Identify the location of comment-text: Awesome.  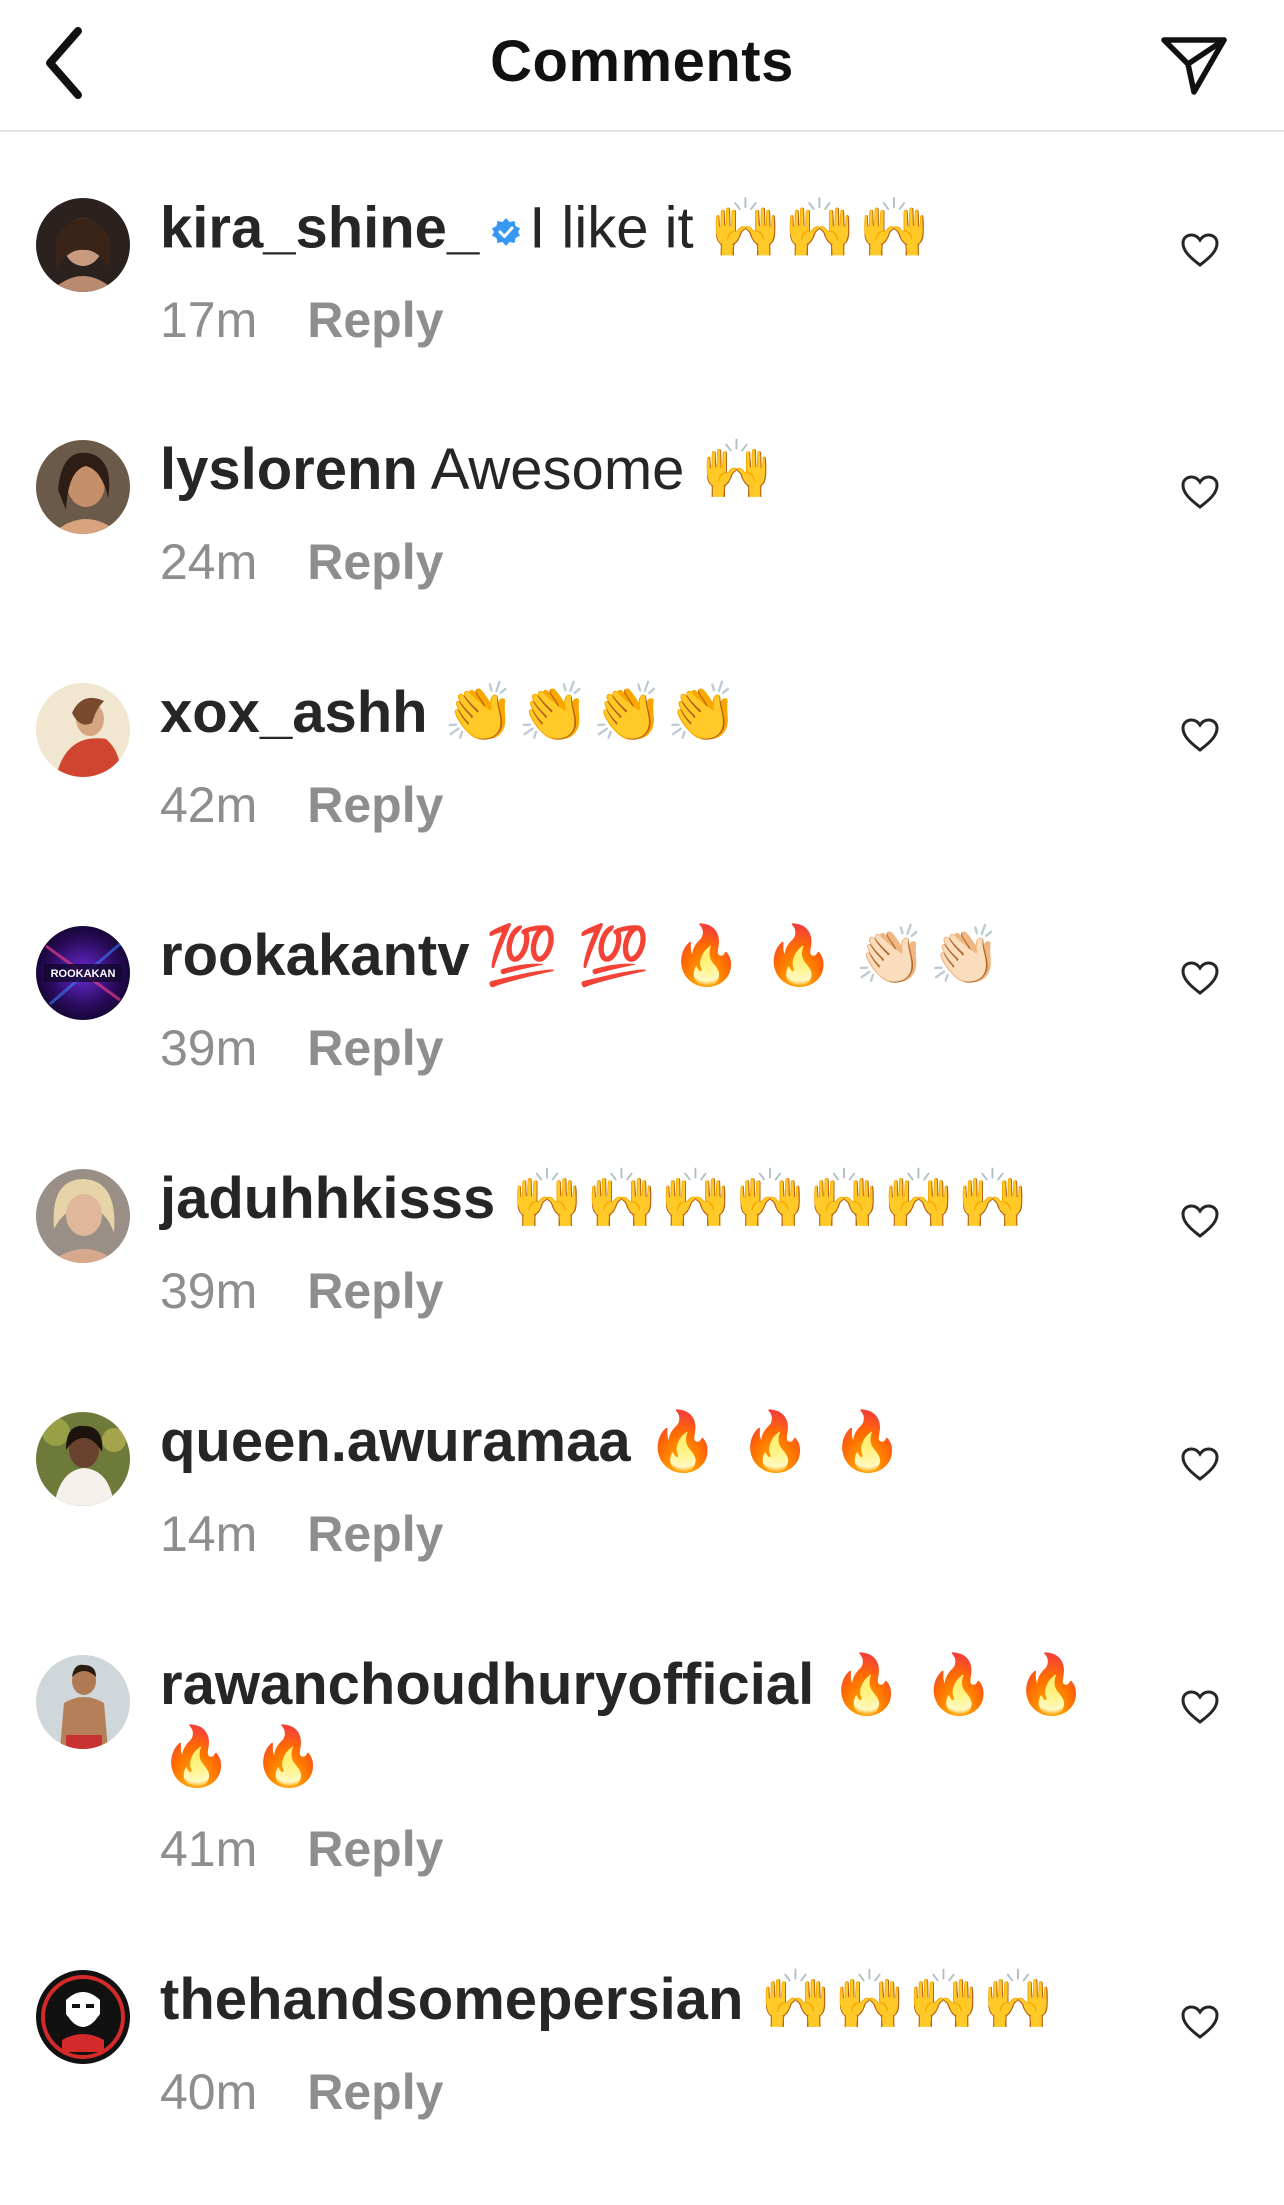
(557, 469).